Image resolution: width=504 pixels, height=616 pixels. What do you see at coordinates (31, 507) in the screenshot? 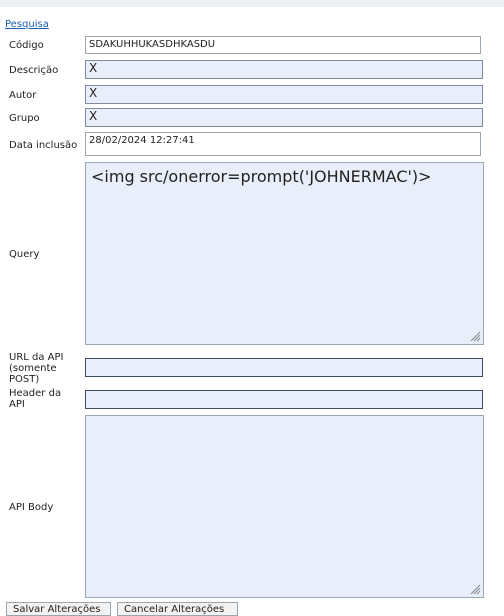
I see `api-body-label: API Body` at bounding box center [31, 507].